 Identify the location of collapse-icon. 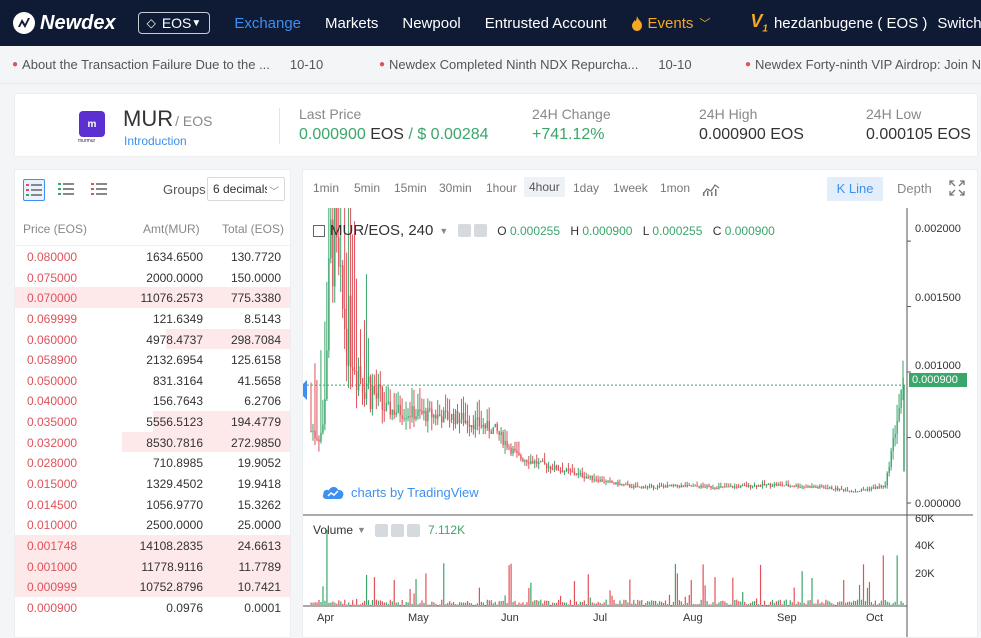
(319, 230).